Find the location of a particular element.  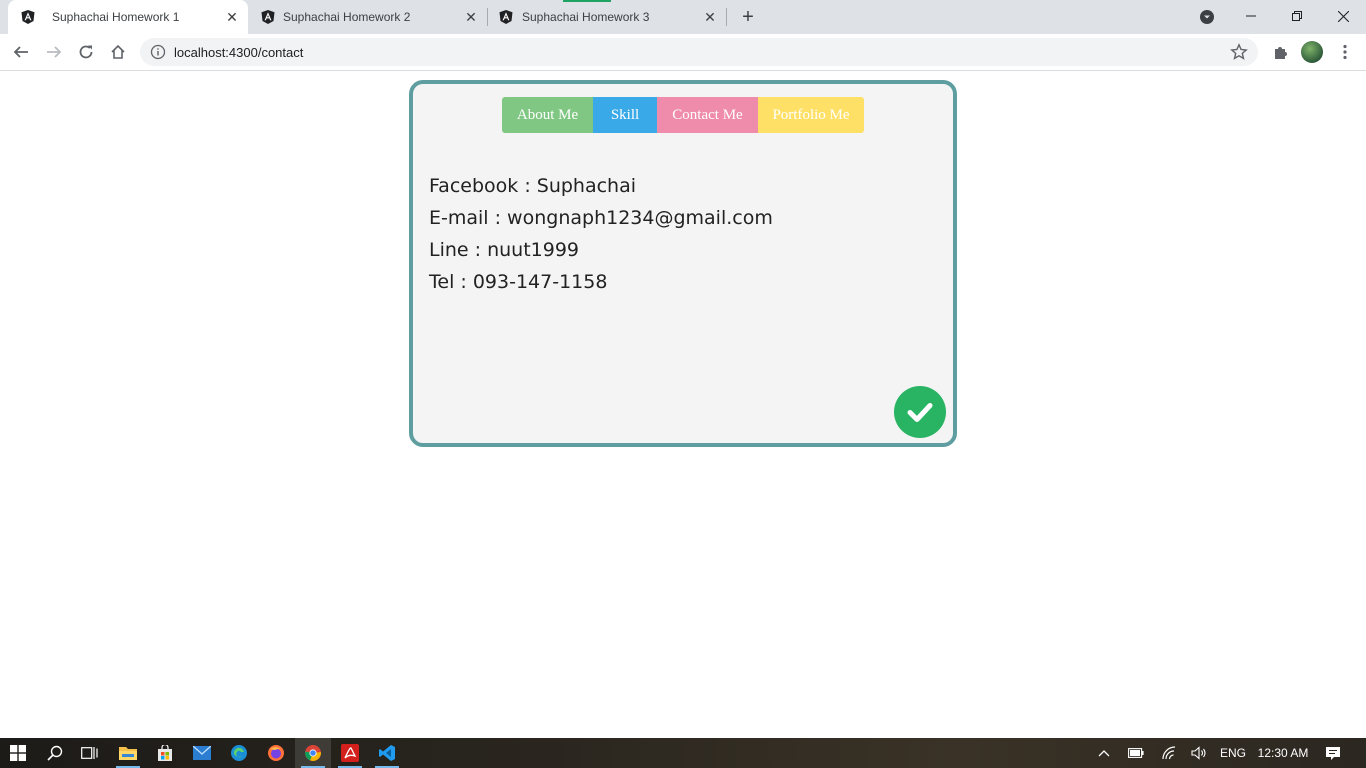

acrobat-icon is located at coordinates (350, 753).